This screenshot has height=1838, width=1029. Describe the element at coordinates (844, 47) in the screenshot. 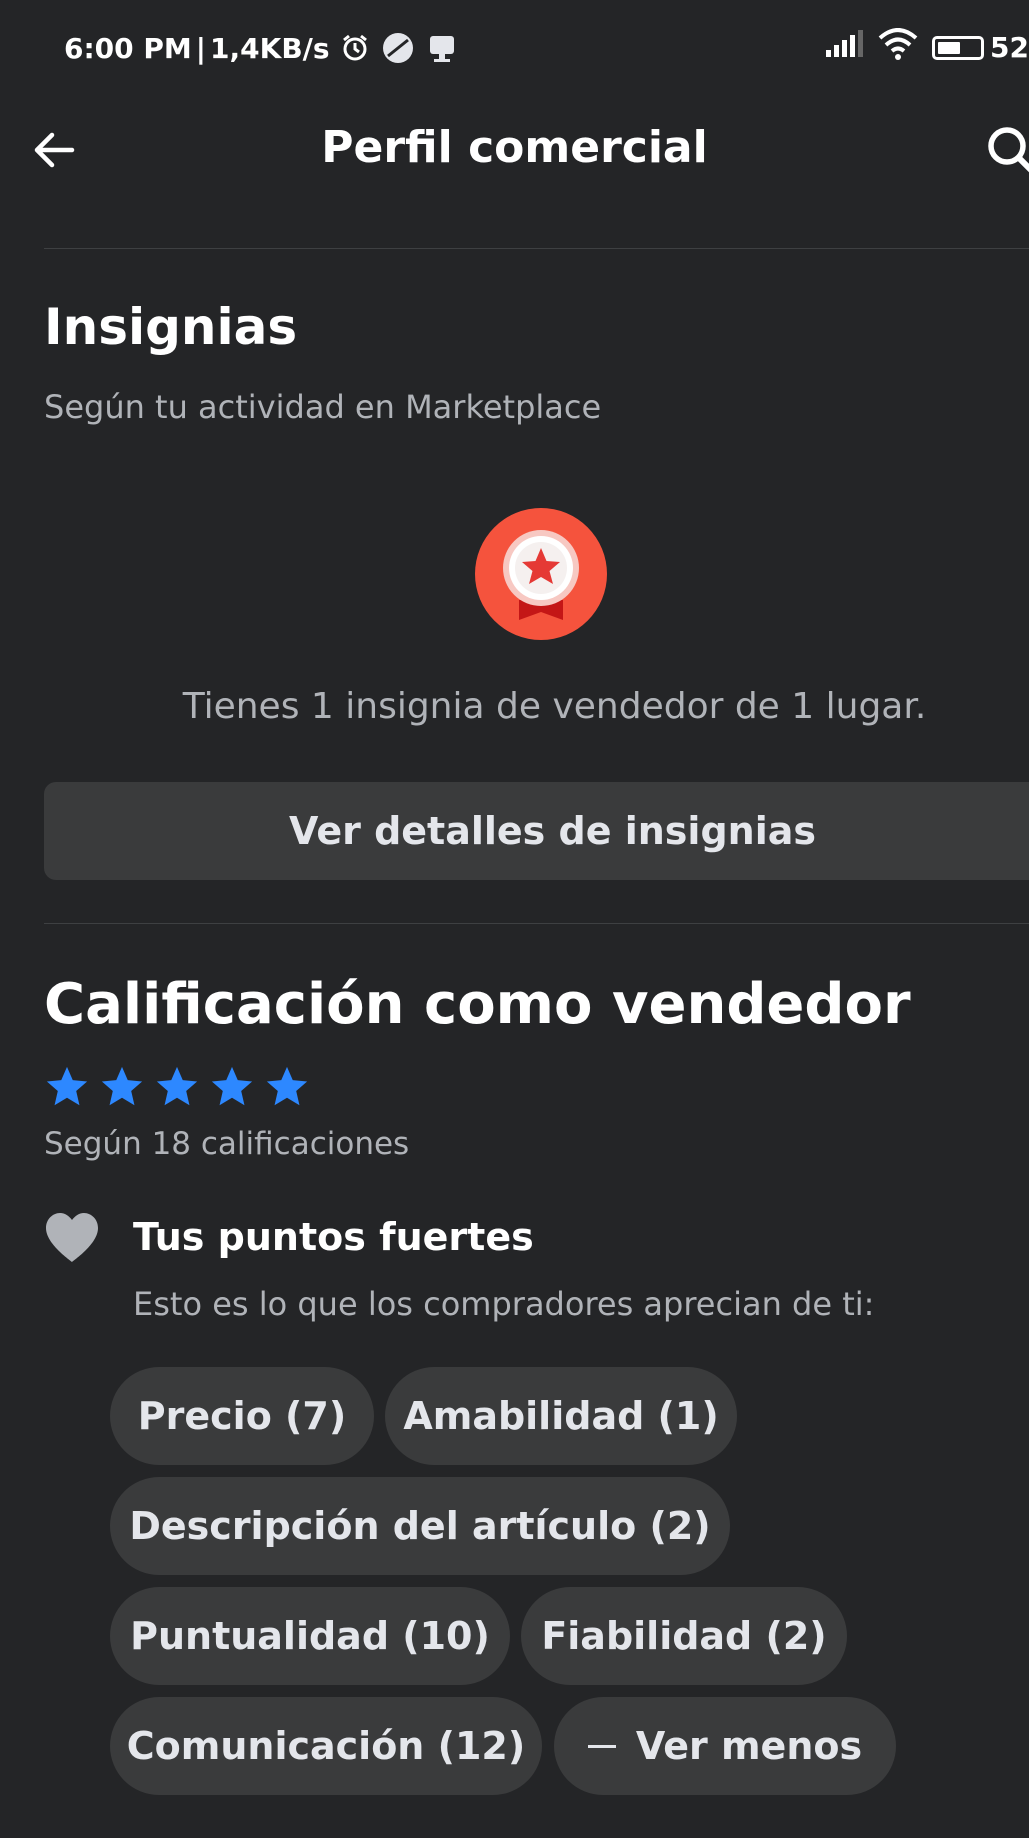

I see `signal-icon` at that location.